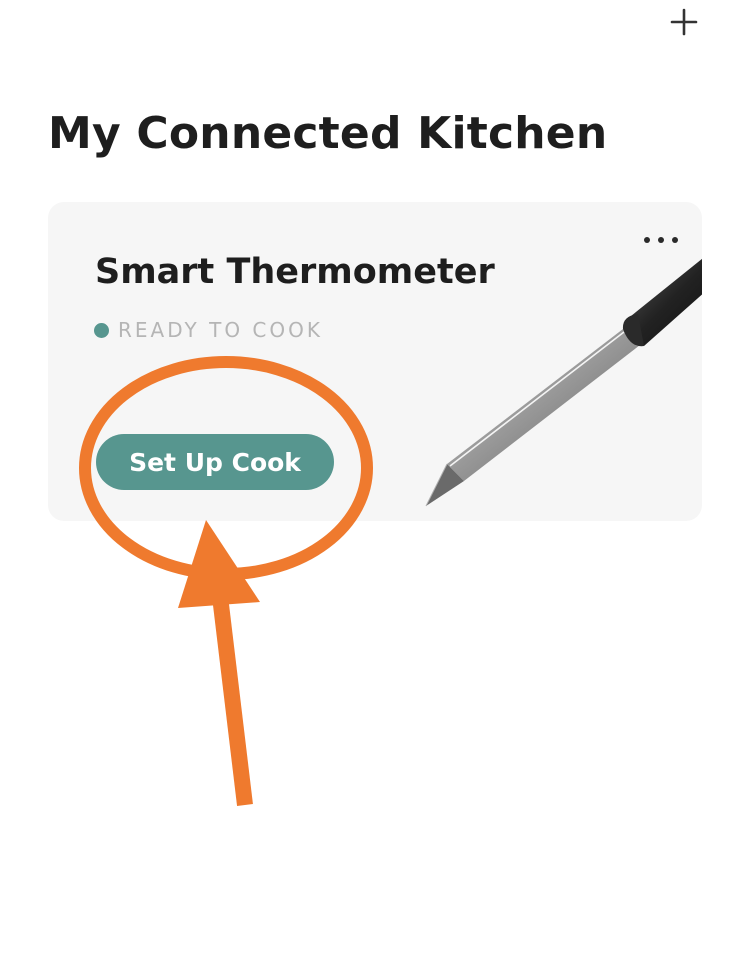 This screenshot has width=750, height=959. Describe the element at coordinates (328, 133) in the screenshot. I see `page-title: My Connected Kitchen` at that location.